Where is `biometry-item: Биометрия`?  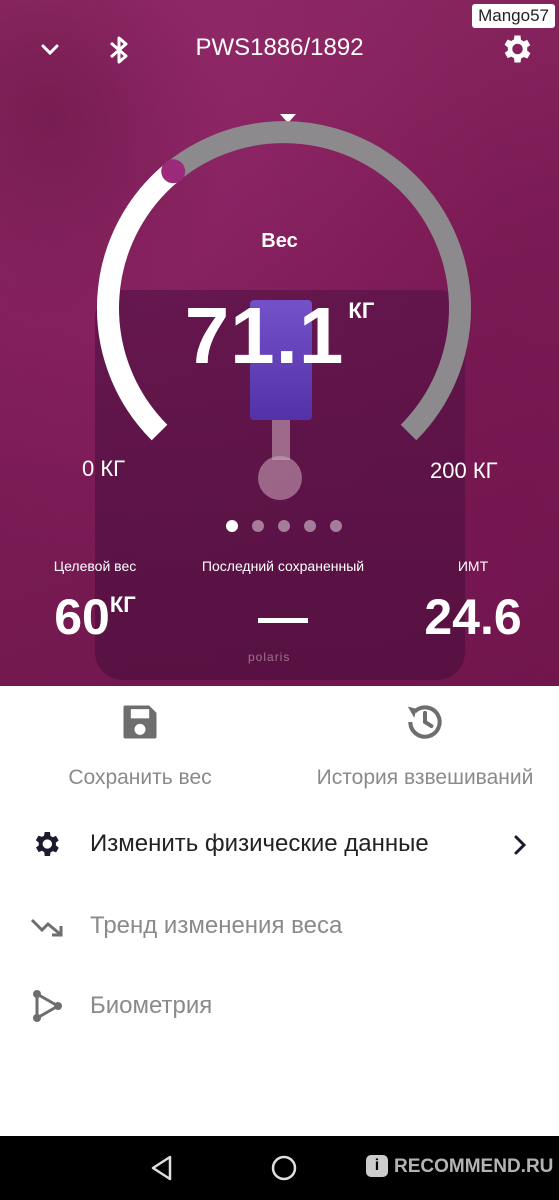 biometry-item: Биометрия is located at coordinates (279, 1008).